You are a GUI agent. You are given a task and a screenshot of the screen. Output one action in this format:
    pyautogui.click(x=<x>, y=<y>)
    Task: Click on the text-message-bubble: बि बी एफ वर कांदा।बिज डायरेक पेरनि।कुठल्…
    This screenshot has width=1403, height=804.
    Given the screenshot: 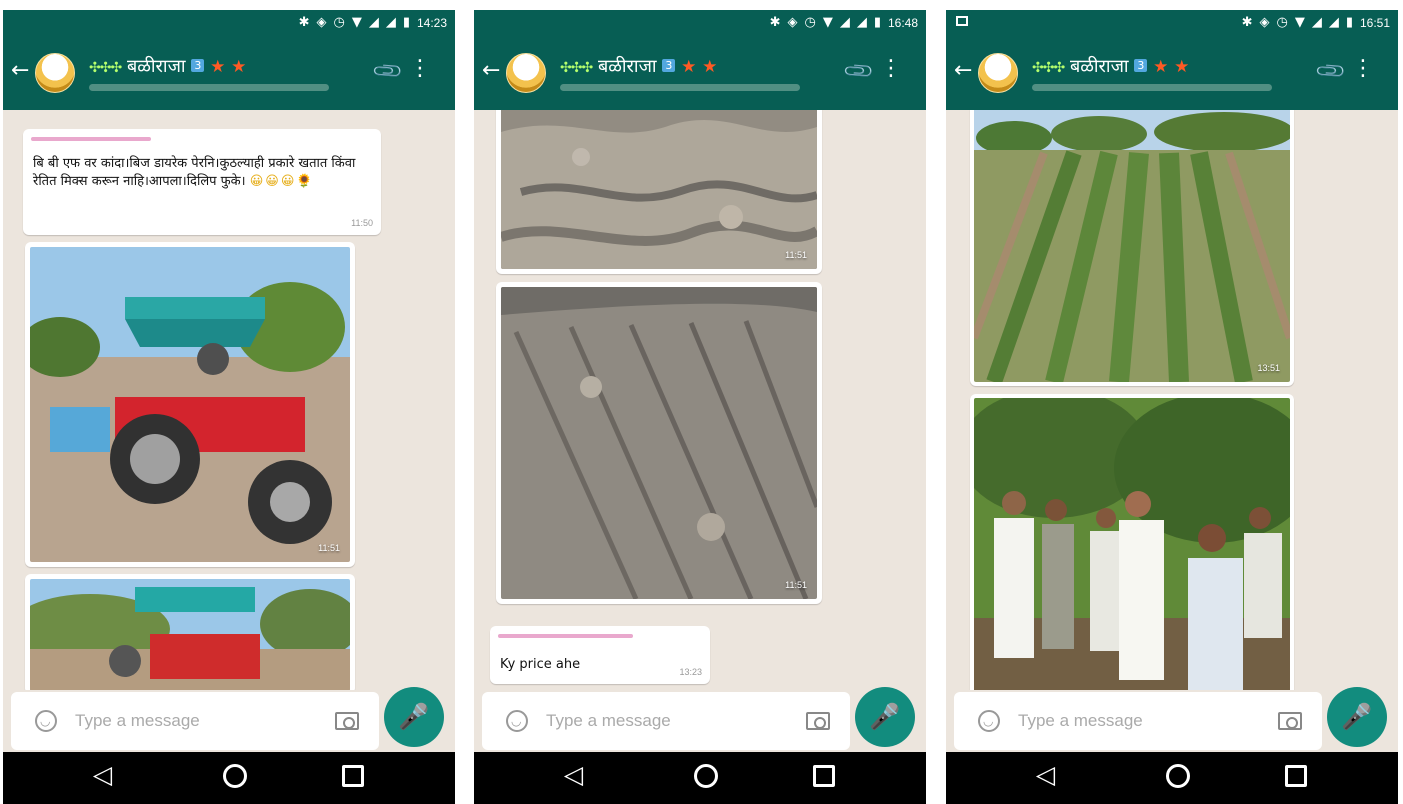 What is the action you would take?
    pyautogui.click(x=202, y=182)
    